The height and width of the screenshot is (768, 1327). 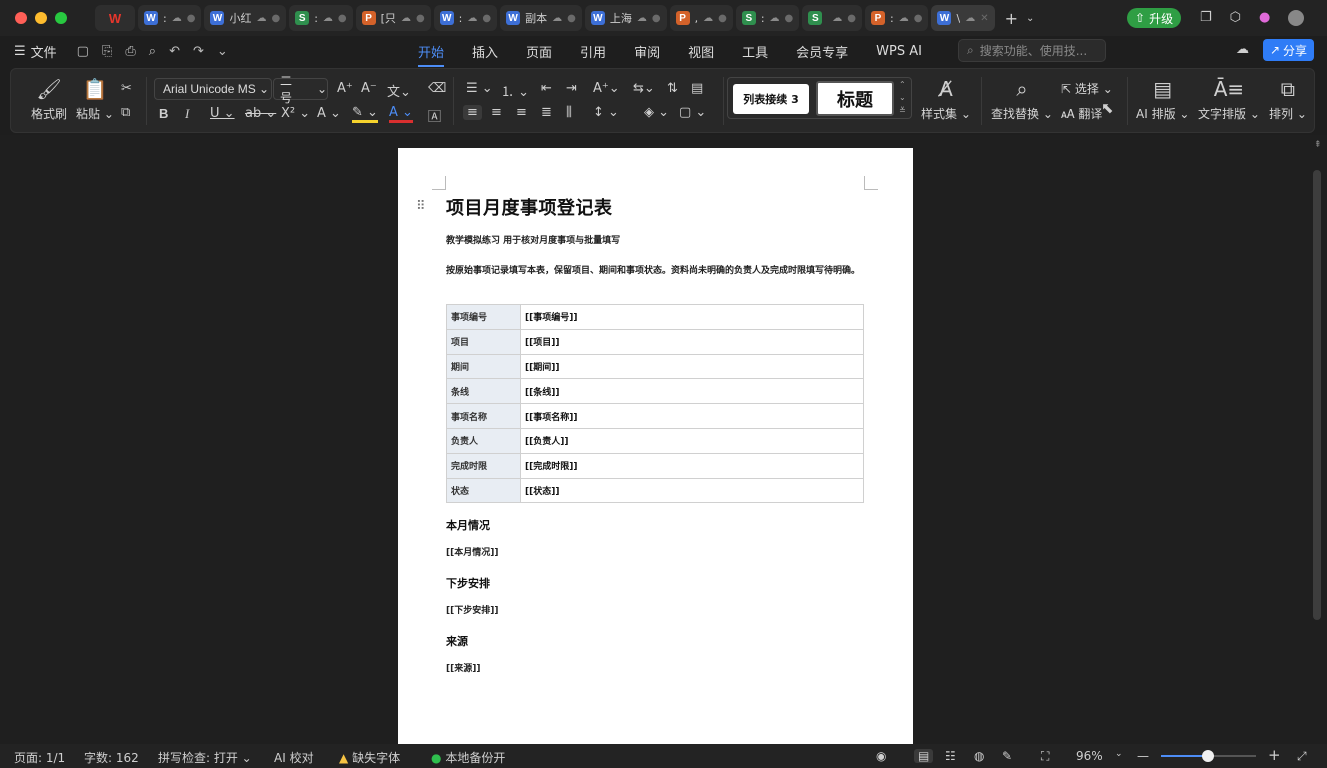 What do you see at coordinates (1022, 99) in the screenshot?
I see `find-replace-button: ⌕ 查找替换 ⌄` at bounding box center [1022, 99].